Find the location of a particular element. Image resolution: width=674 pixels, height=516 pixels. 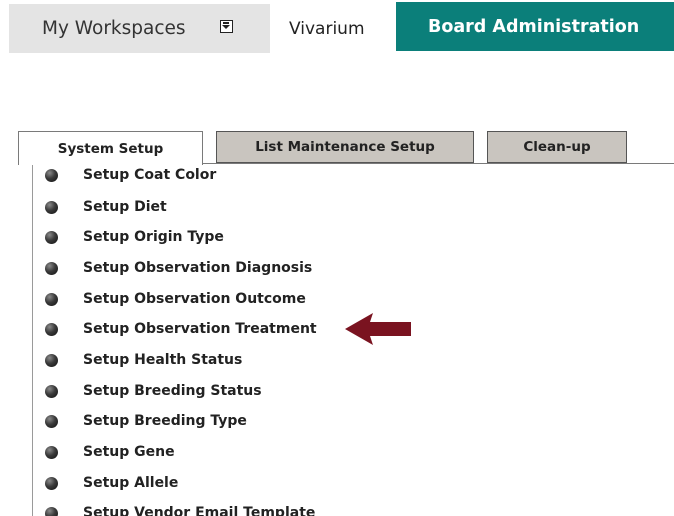

menu-item-label: Setup Observation Treatment is located at coordinates (200, 329).